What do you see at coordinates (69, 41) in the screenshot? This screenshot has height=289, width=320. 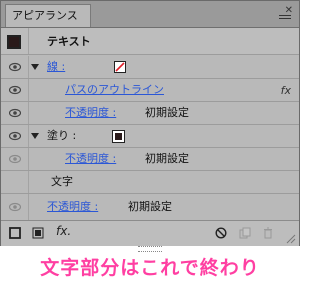 I see `header-title: テキスト` at bounding box center [69, 41].